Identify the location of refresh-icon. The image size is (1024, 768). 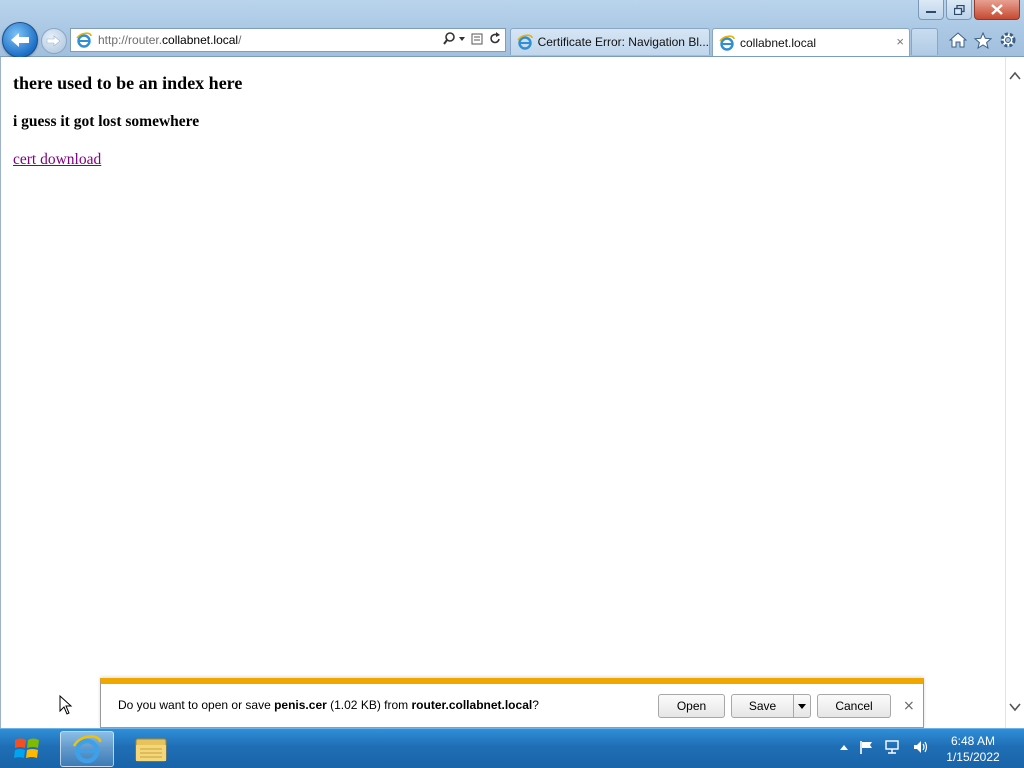
(495, 39).